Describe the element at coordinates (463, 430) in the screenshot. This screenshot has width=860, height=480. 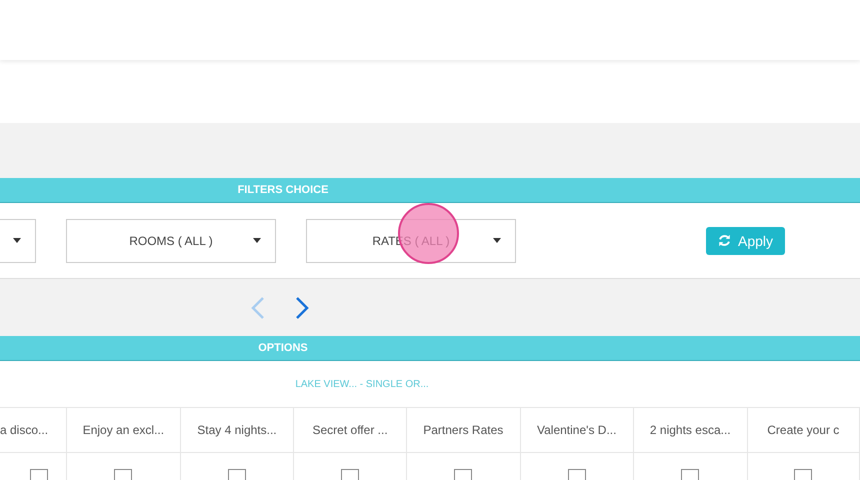
I see `column-header: Partners Rates` at that location.